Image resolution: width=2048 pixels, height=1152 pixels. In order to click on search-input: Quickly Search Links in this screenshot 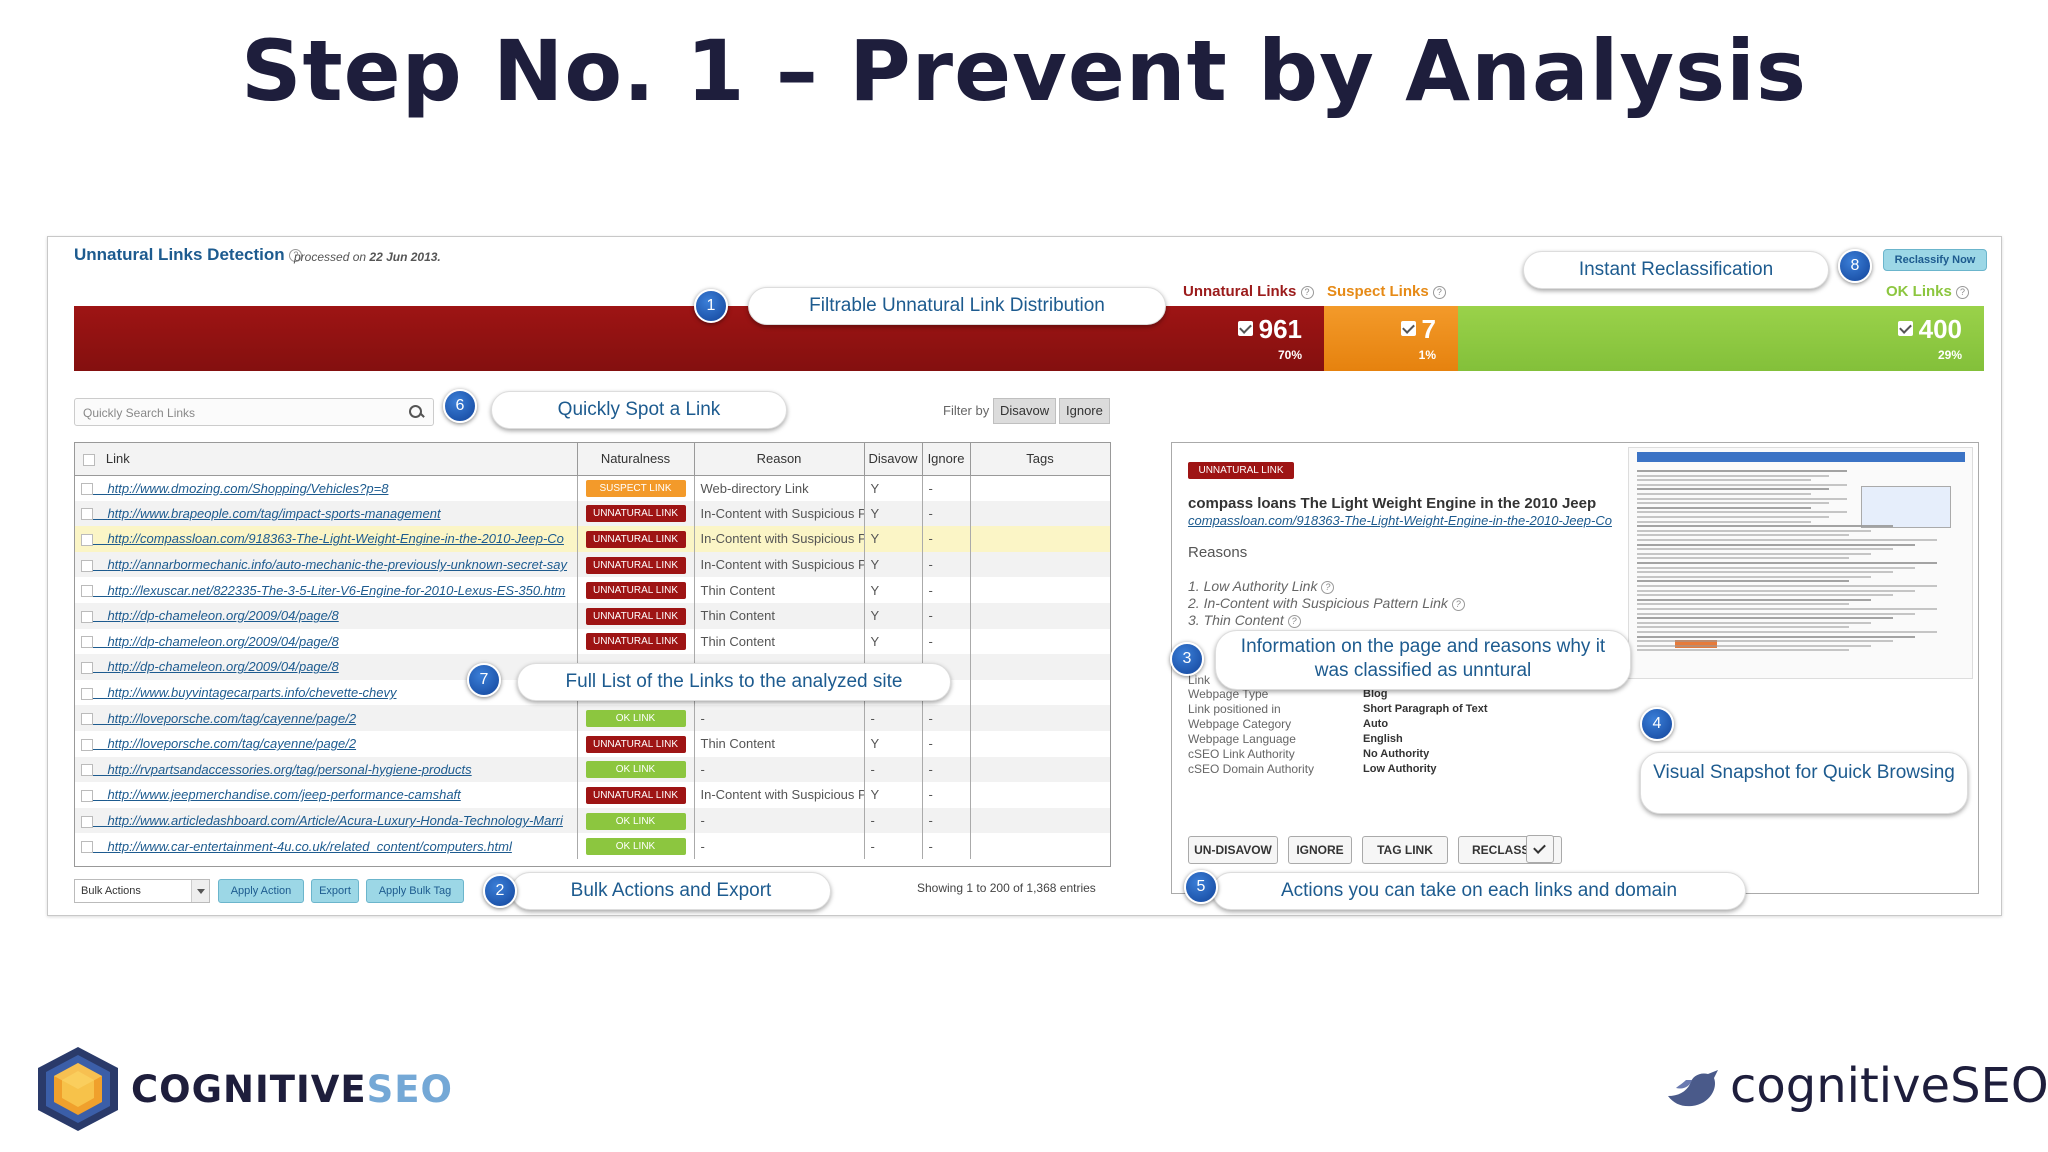, I will do `click(254, 412)`.